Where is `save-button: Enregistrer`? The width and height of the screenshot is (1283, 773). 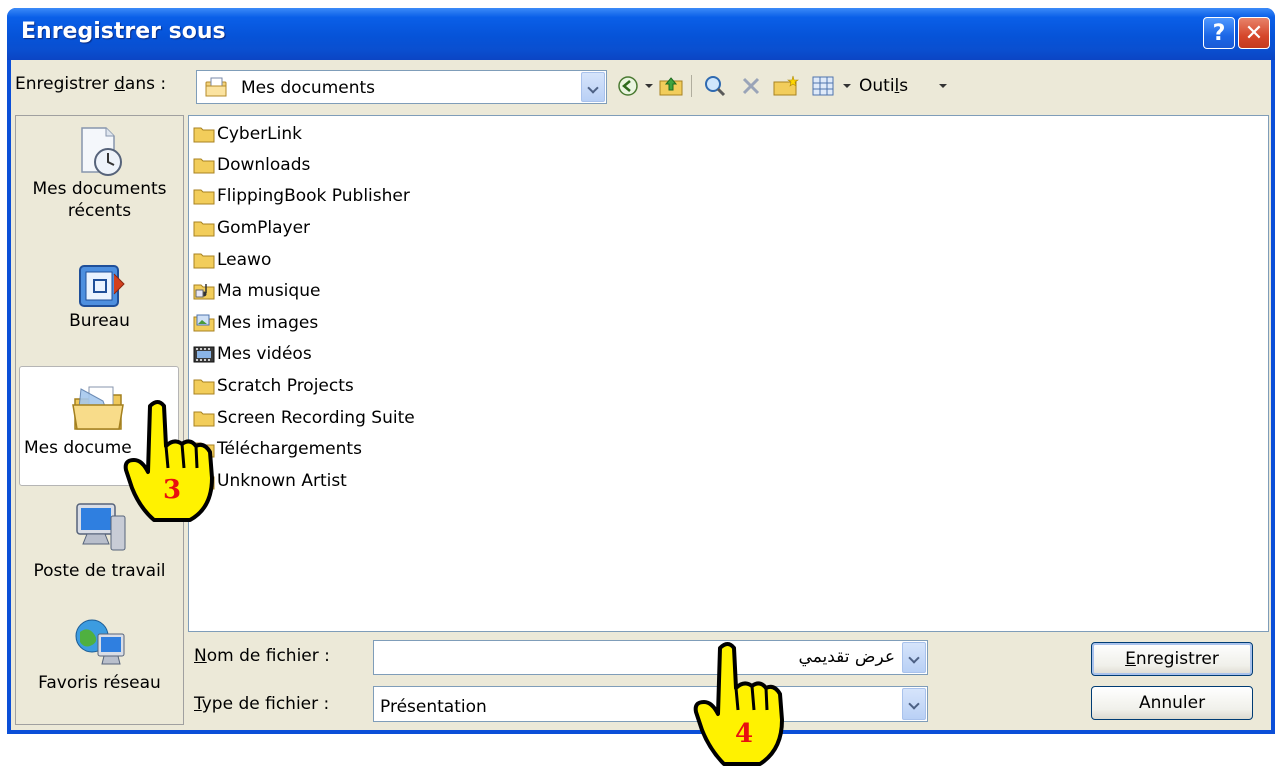
save-button: Enregistrer is located at coordinates (1172, 659).